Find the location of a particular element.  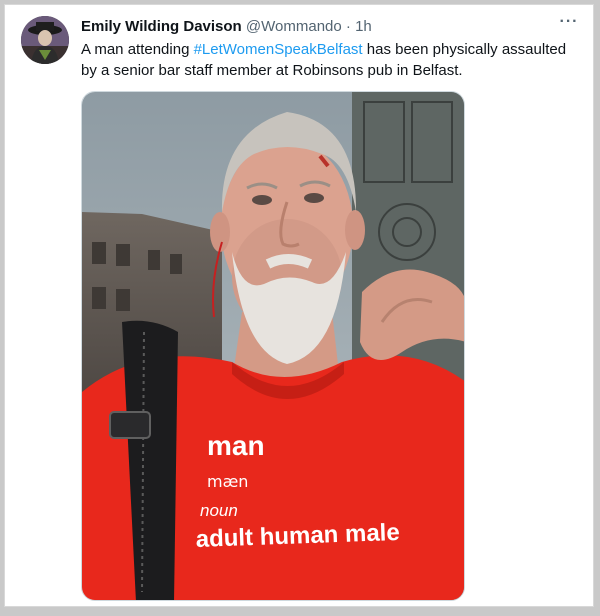

more-options-icon: ··· is located at coordinates (569, 24).